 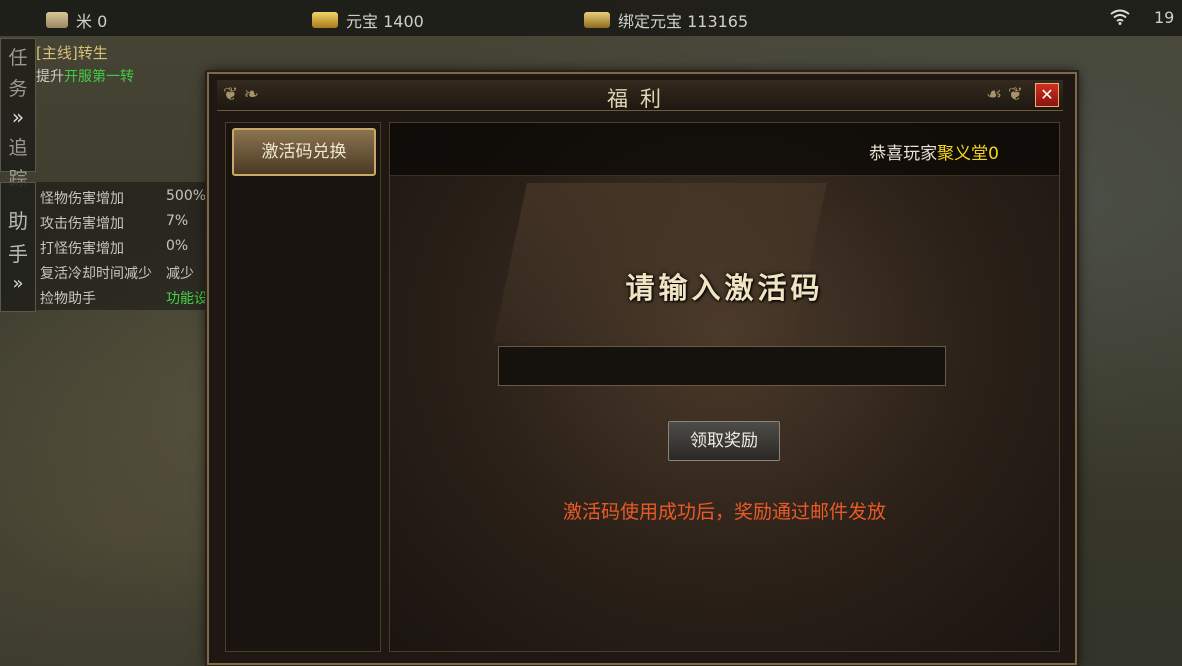 What do you see at coordinates (724, 512) in the screenshot?
I see `reward-notice: 激活码使用成功后，奖励通过邮件发放` at bounding box center [724, 512].